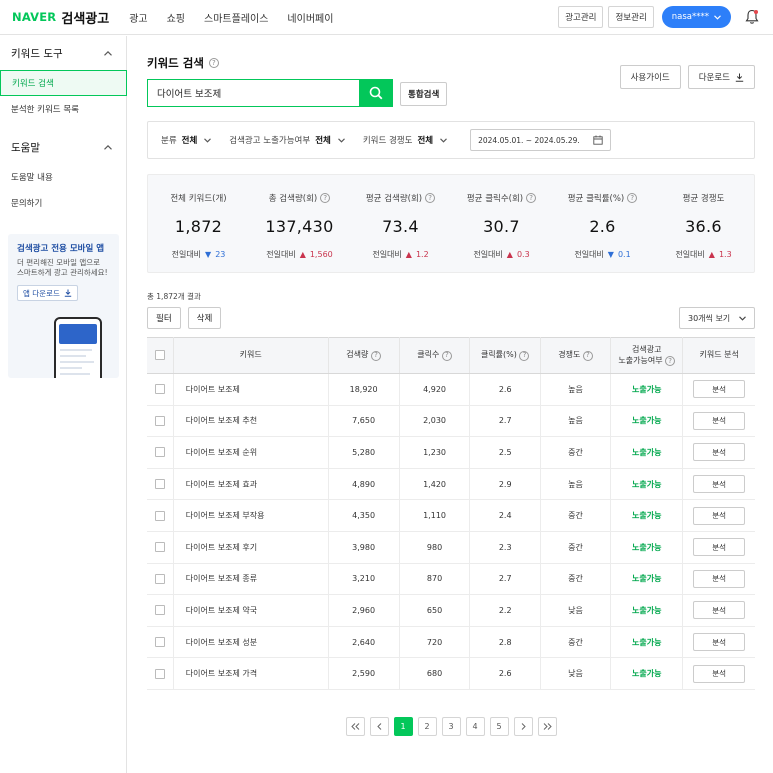 This screenshot has height=773, width=773. What do you see at coordinates (379, 726) in the screenshot?
I see `prev-page-button` at bounding box center [379, 726].